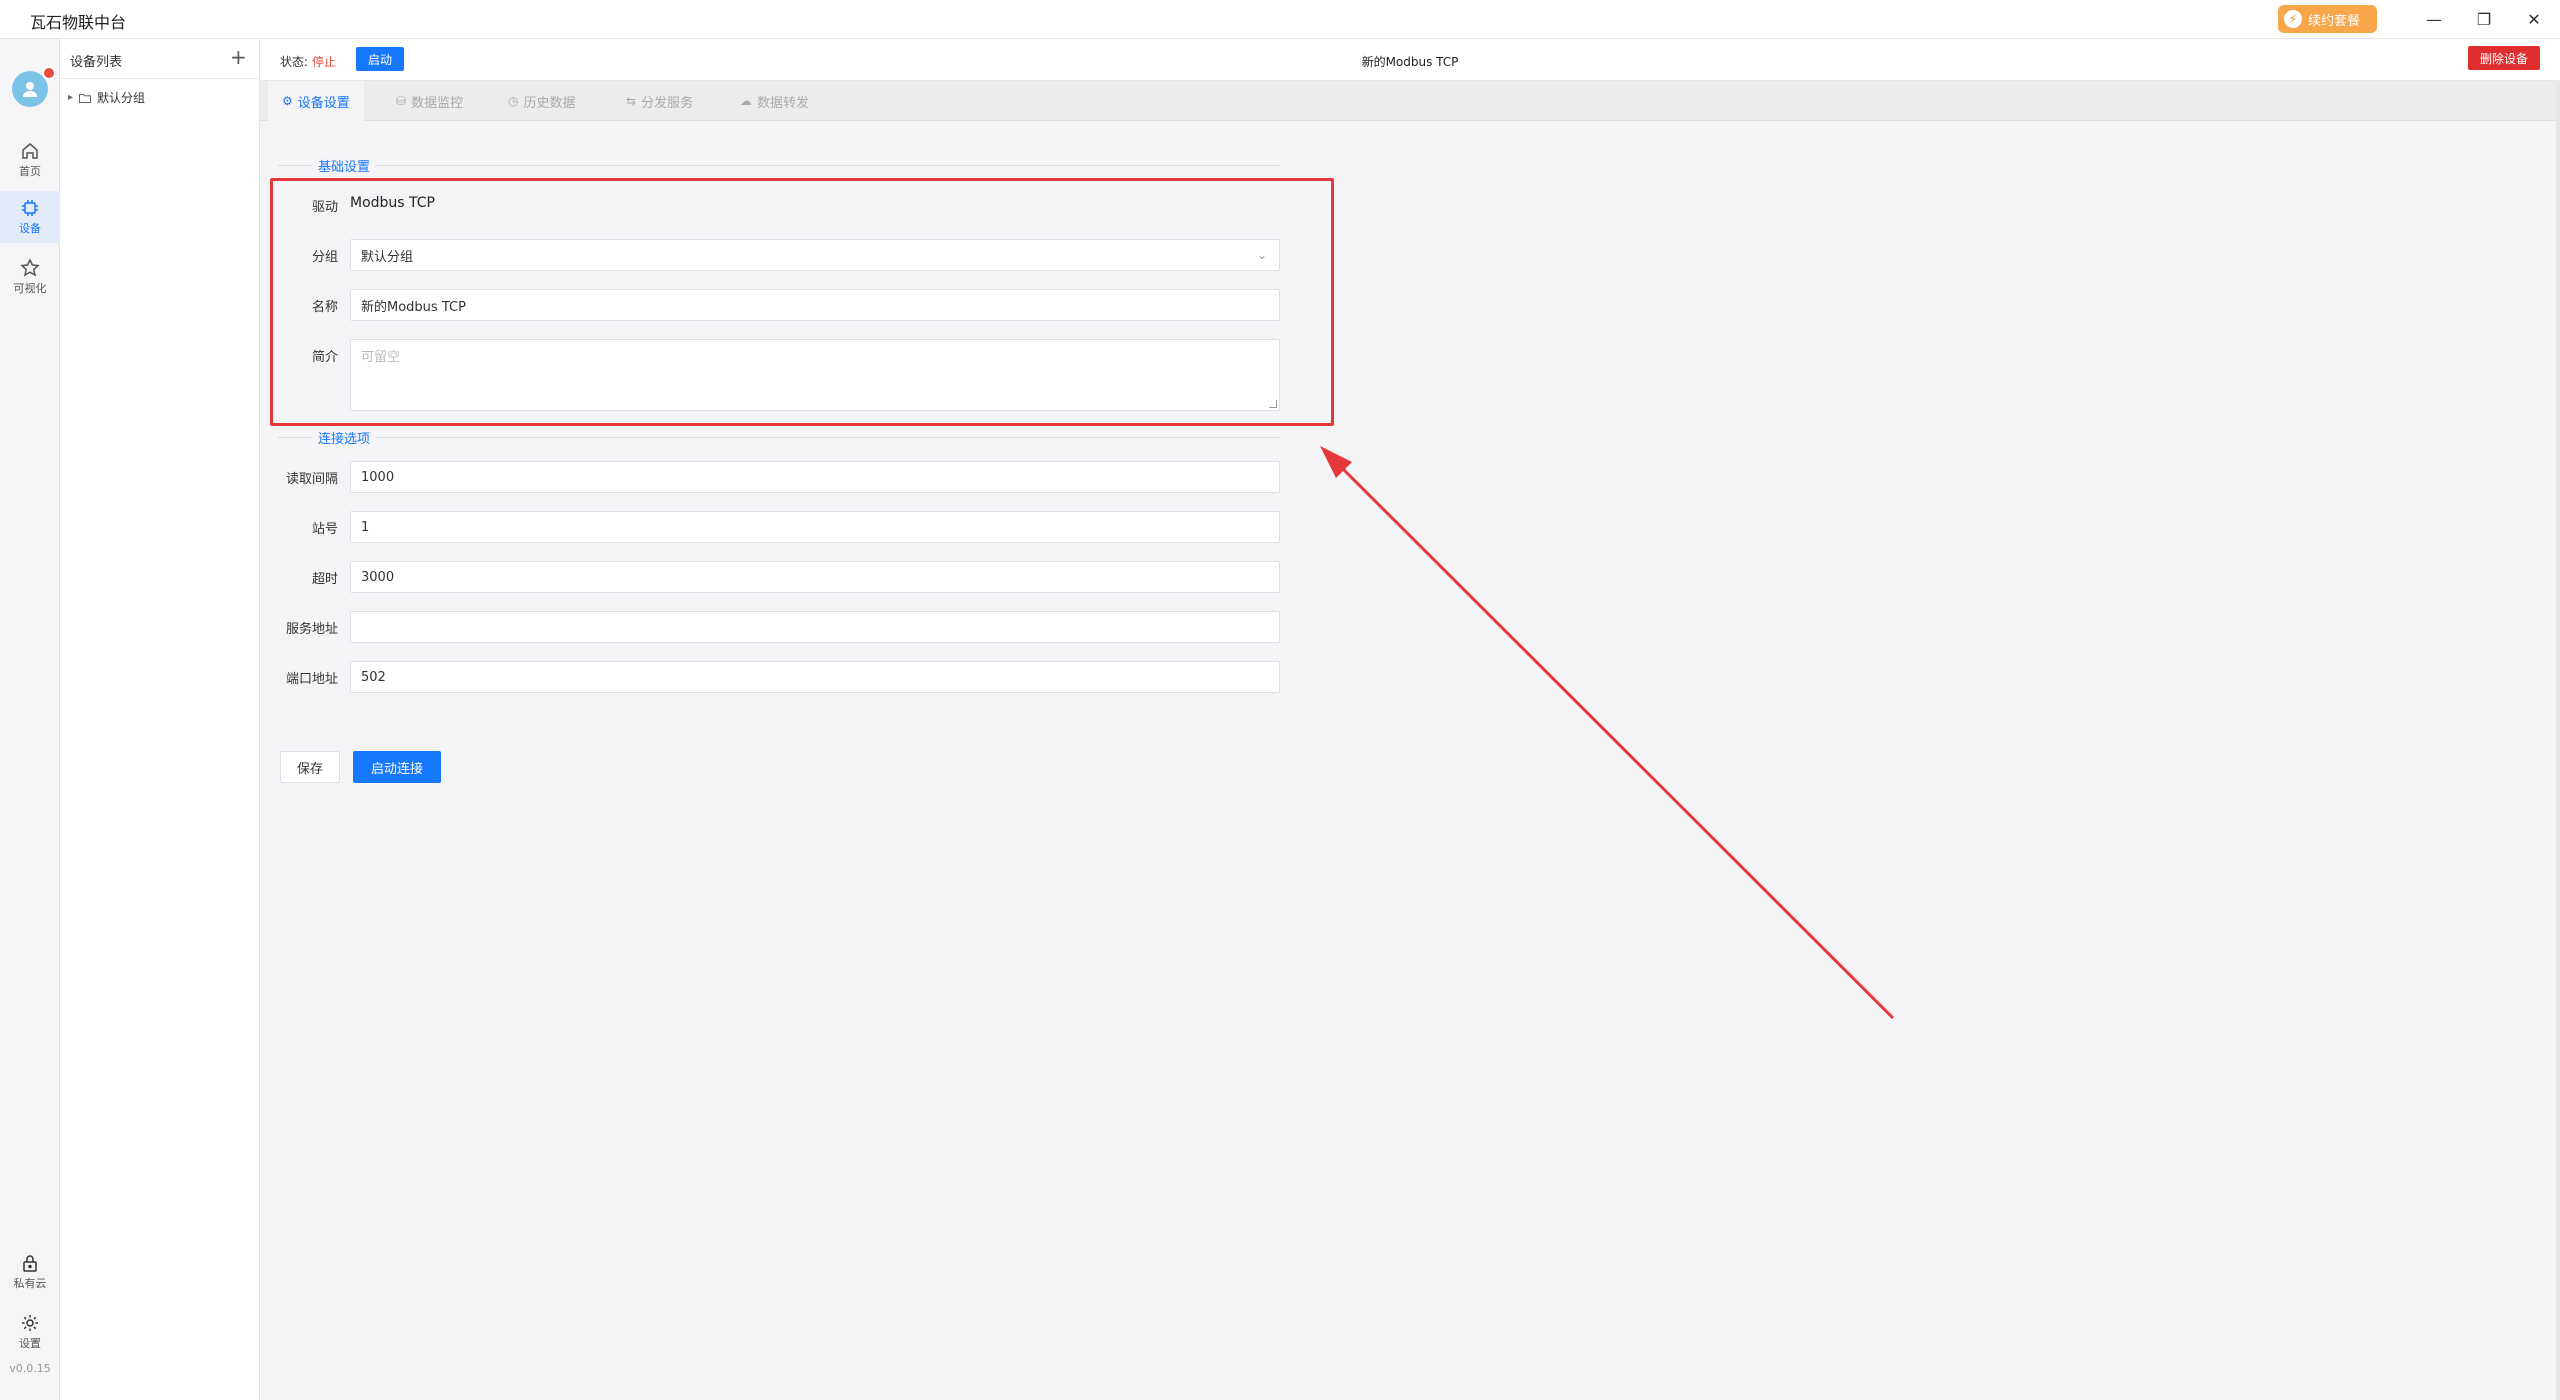  Describe the element at coordinates (1273, 404) in the screenshot. I see `resize-handle-icon` at that location.